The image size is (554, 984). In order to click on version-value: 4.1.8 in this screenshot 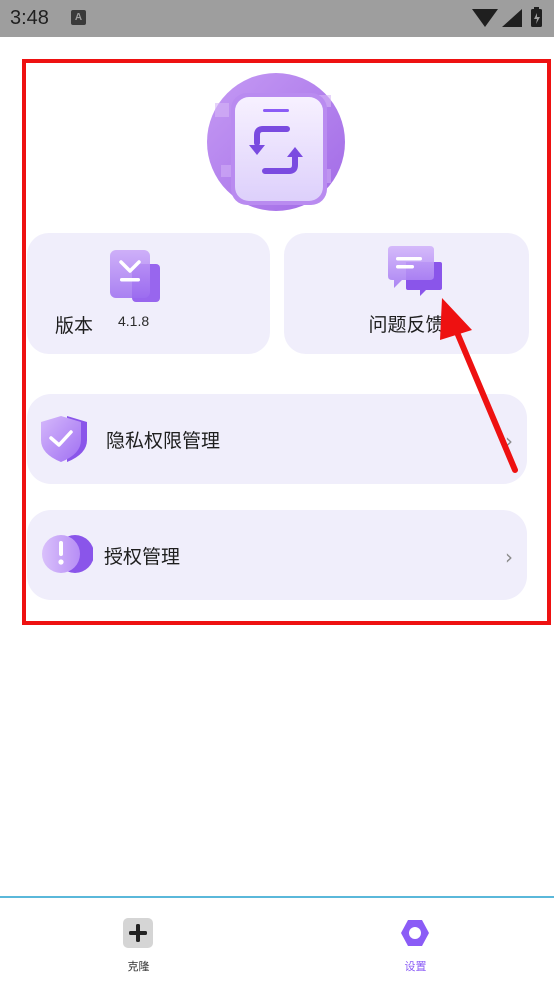, I will do `click(134, 321)`.